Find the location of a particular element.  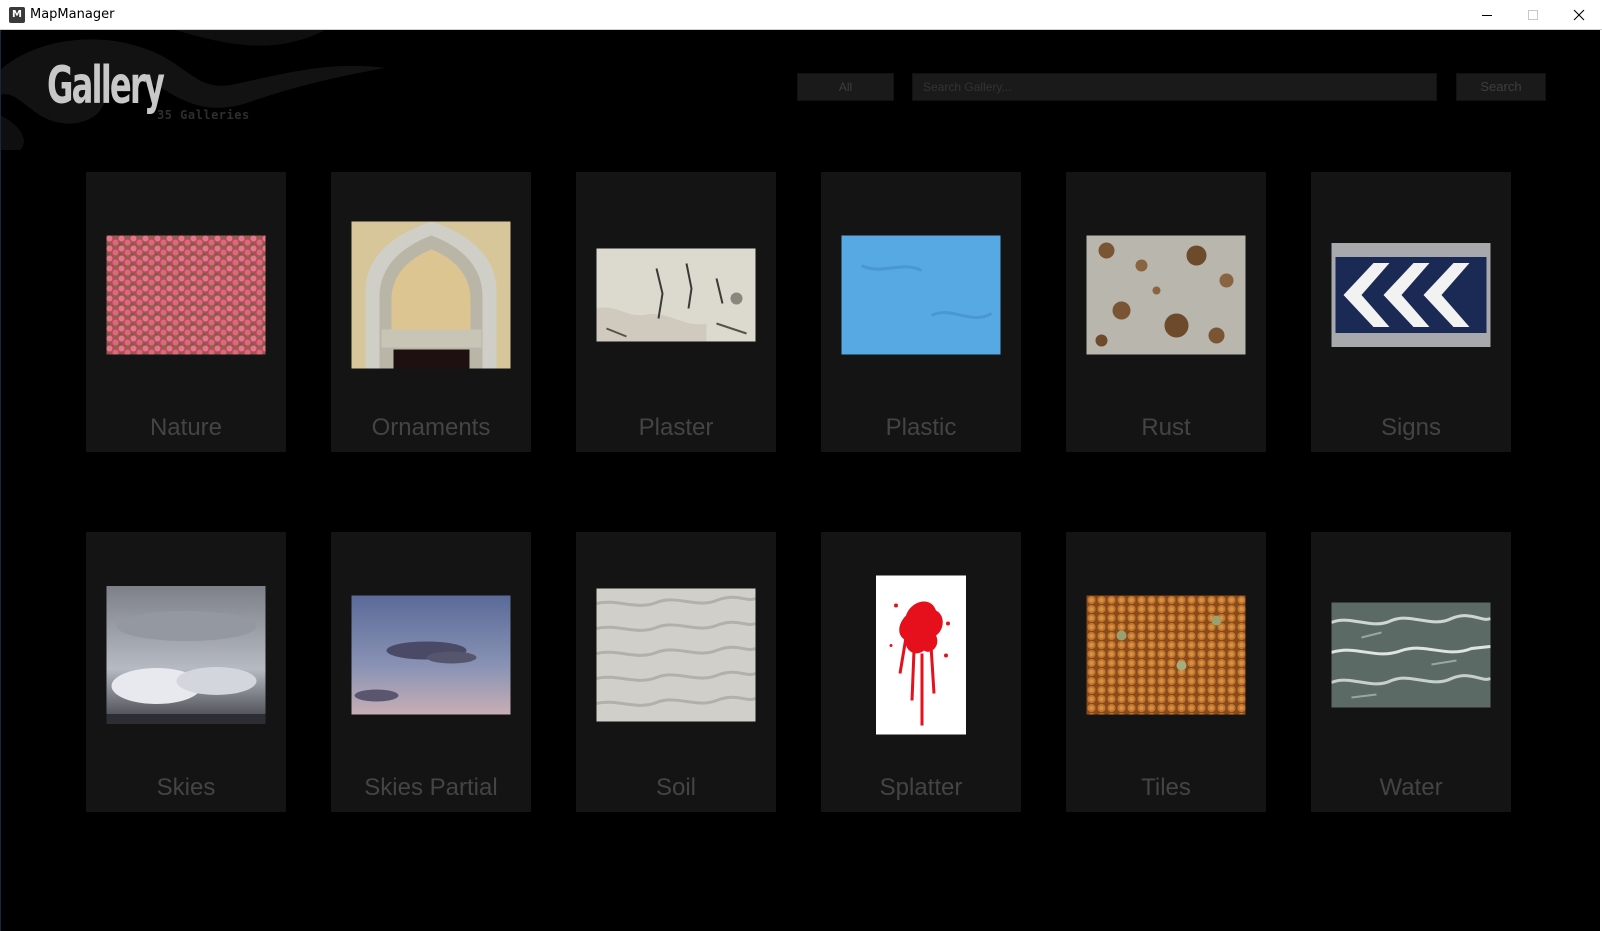

gallery-label: Nature is located at coordinates (186, 427).